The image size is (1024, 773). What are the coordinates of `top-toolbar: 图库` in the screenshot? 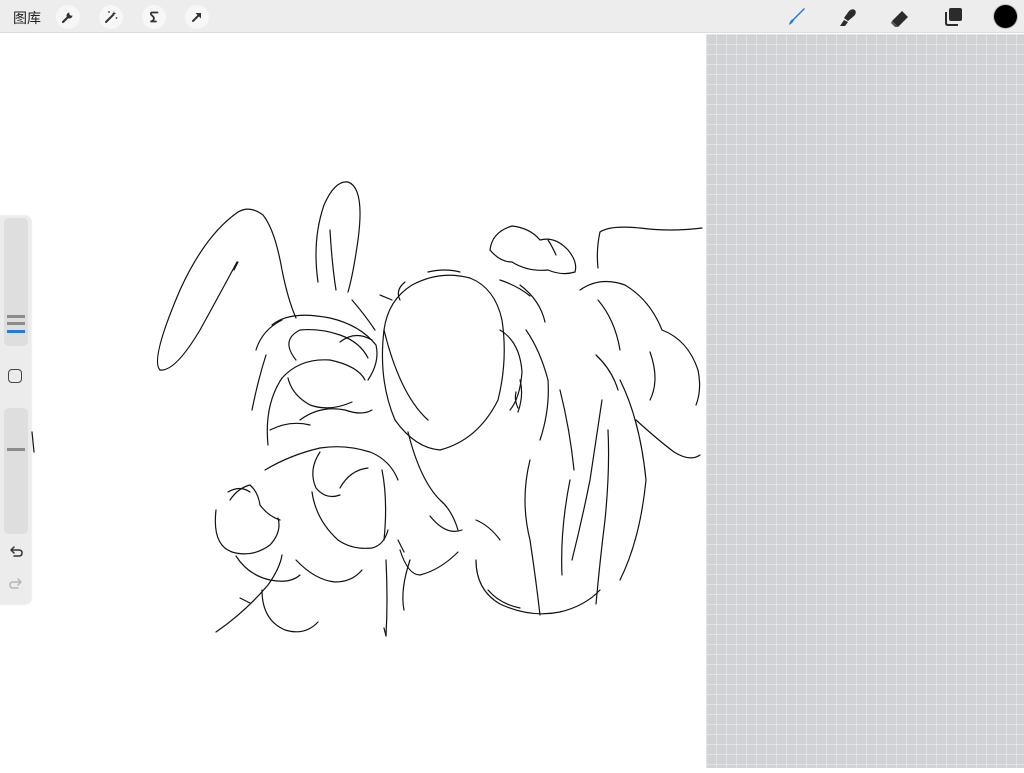 It's located at (512, 16).